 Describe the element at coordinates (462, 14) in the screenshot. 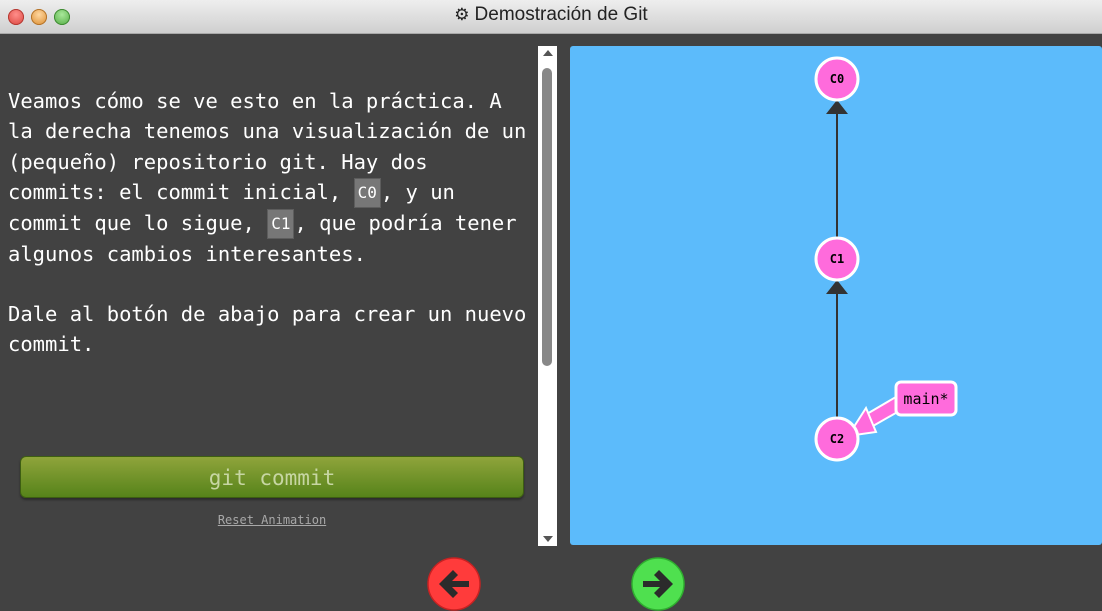

I see `gear-icon: ⚙` at that location.